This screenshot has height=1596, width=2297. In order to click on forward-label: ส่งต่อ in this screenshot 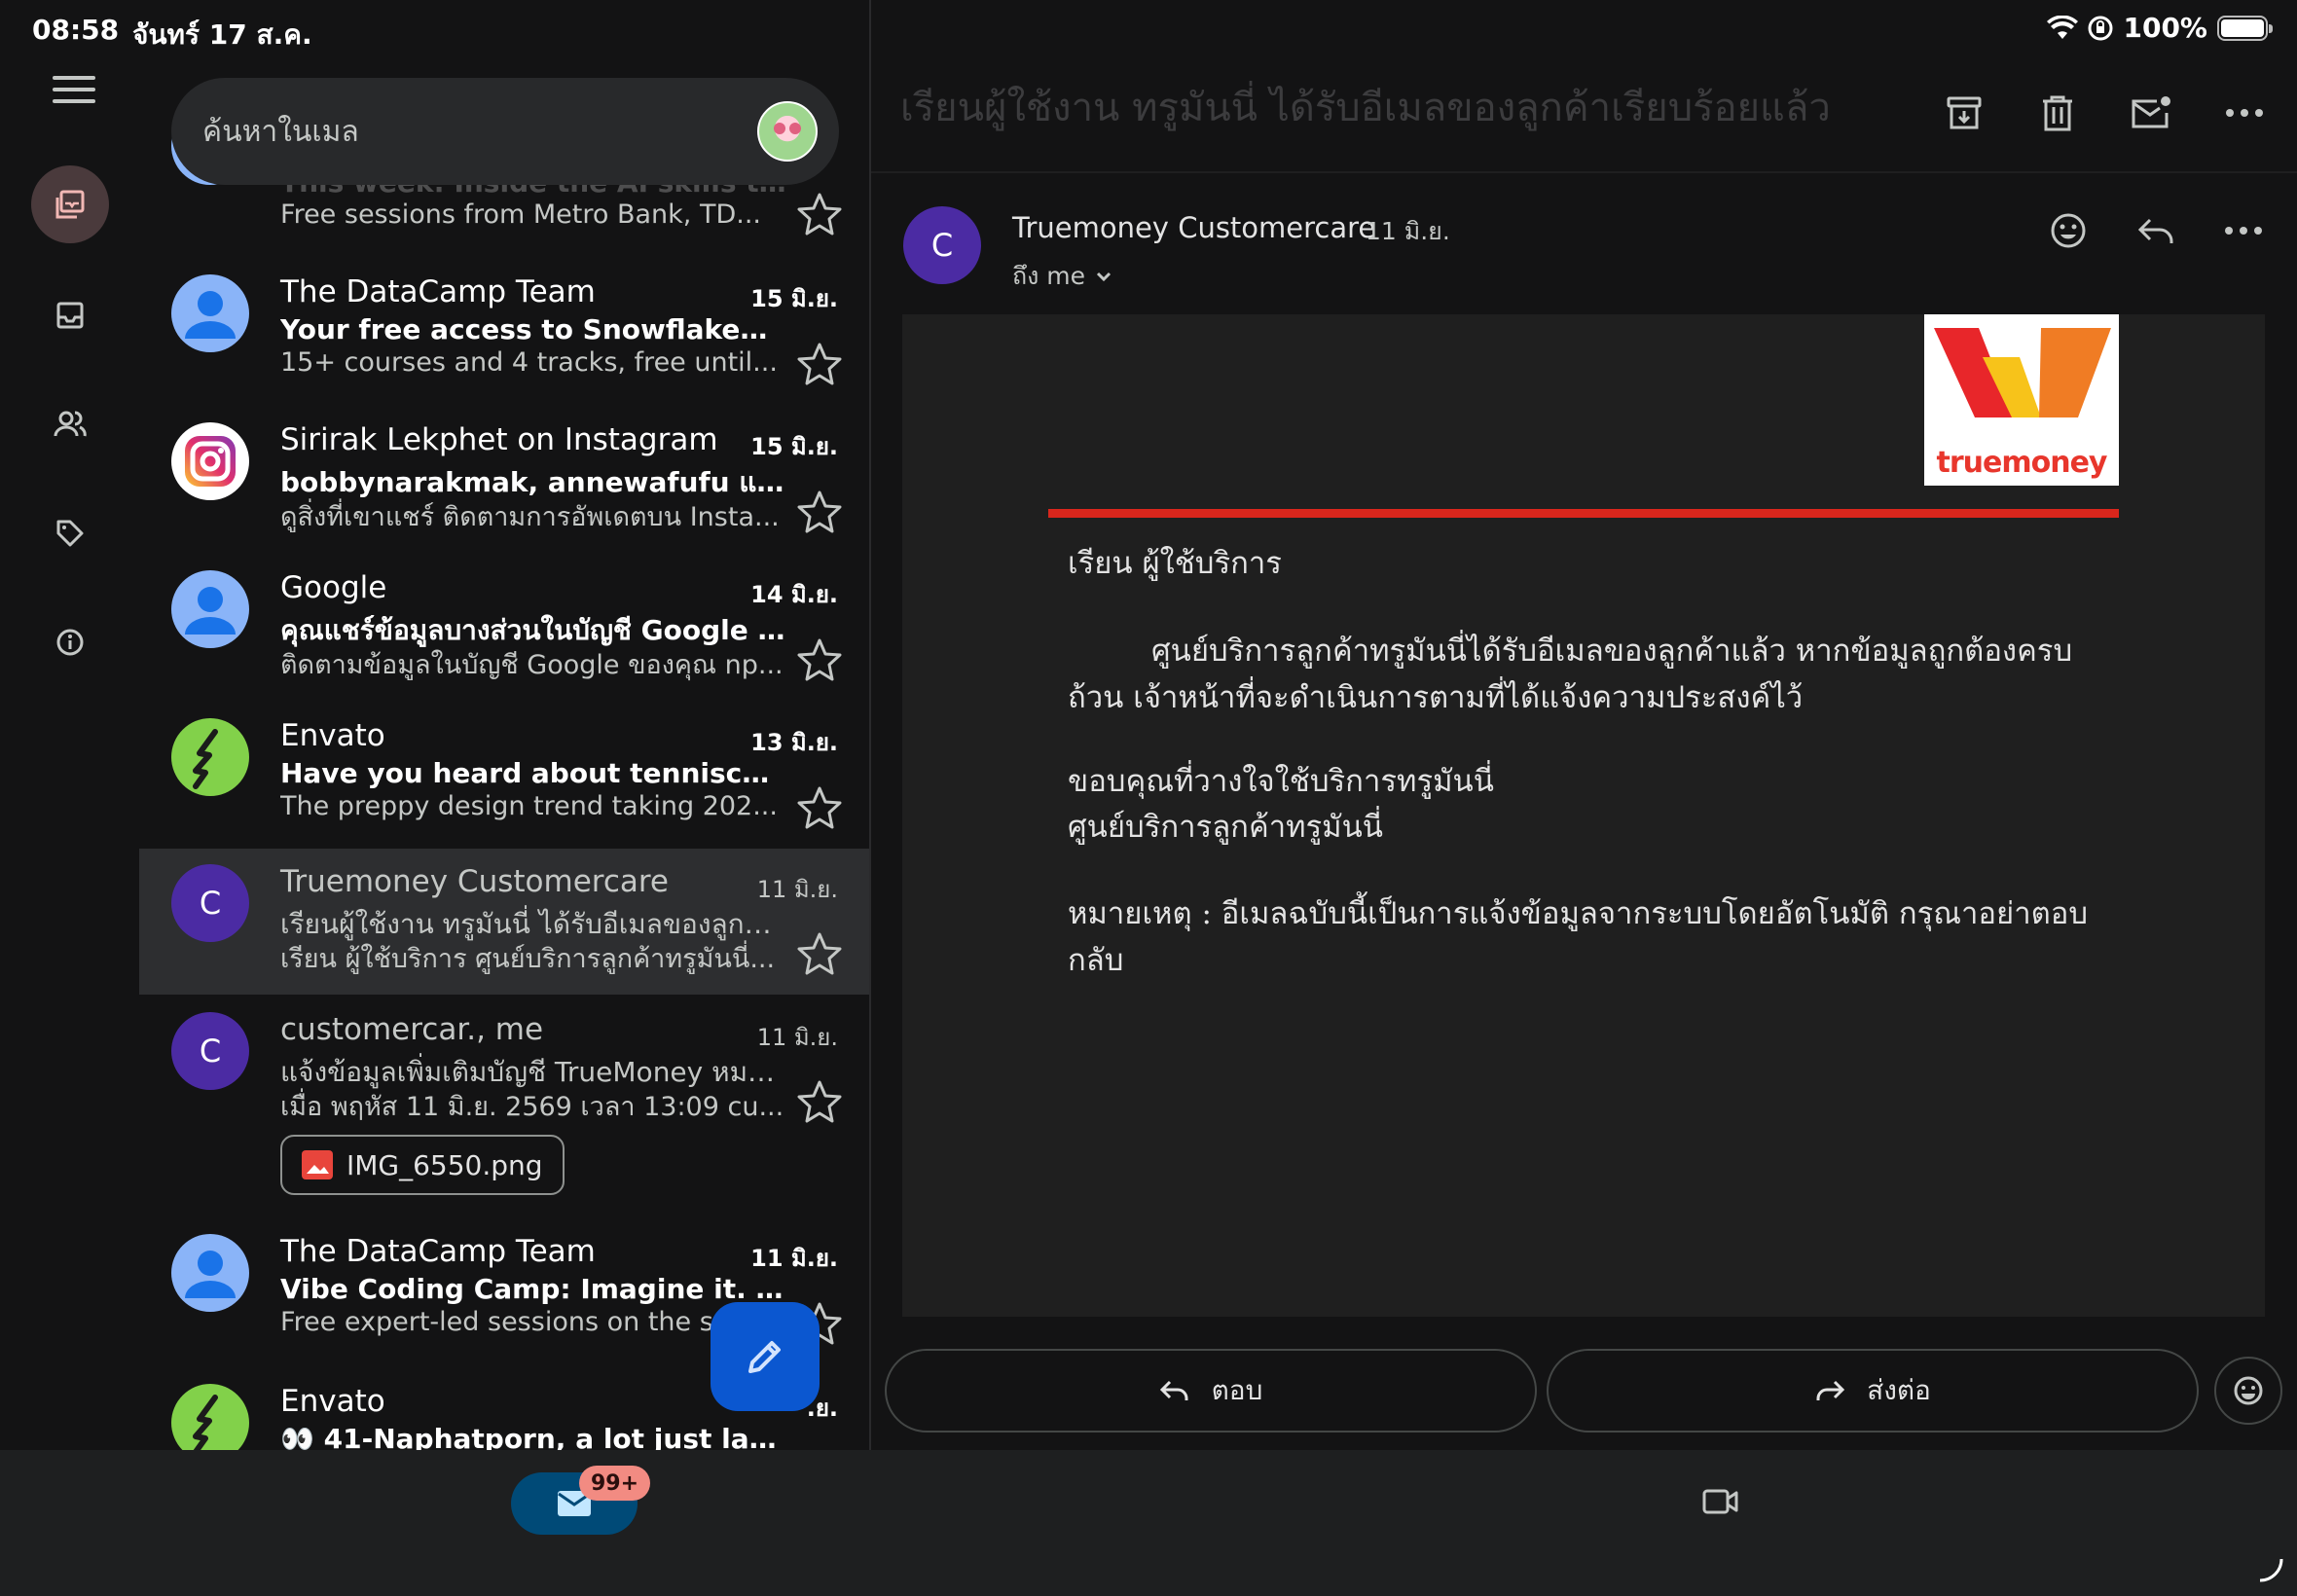, I will do `click(1899, 1390)`.